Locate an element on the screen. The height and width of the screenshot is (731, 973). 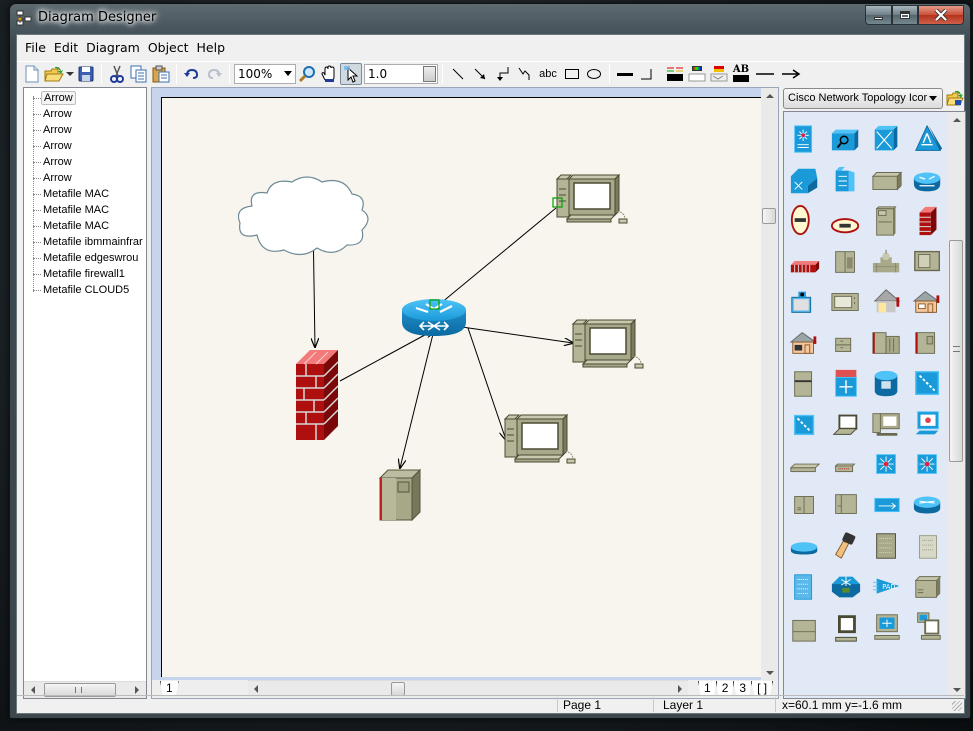
connector-router-workstation-top is located at coordinates (495, 258).